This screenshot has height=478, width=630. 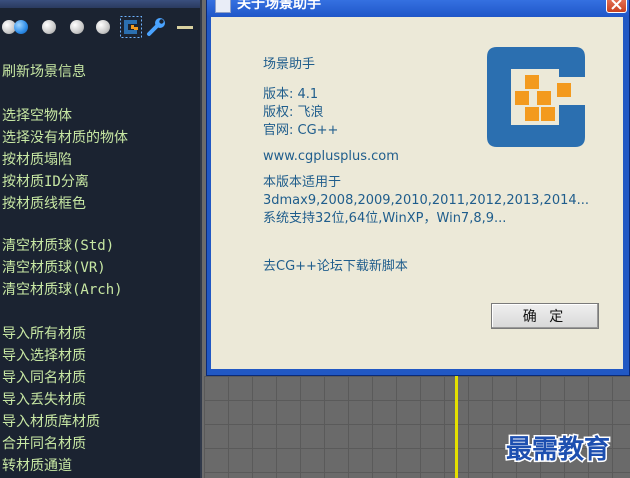 I want to click on blue-dot-icon, so click(x=21, y=27).